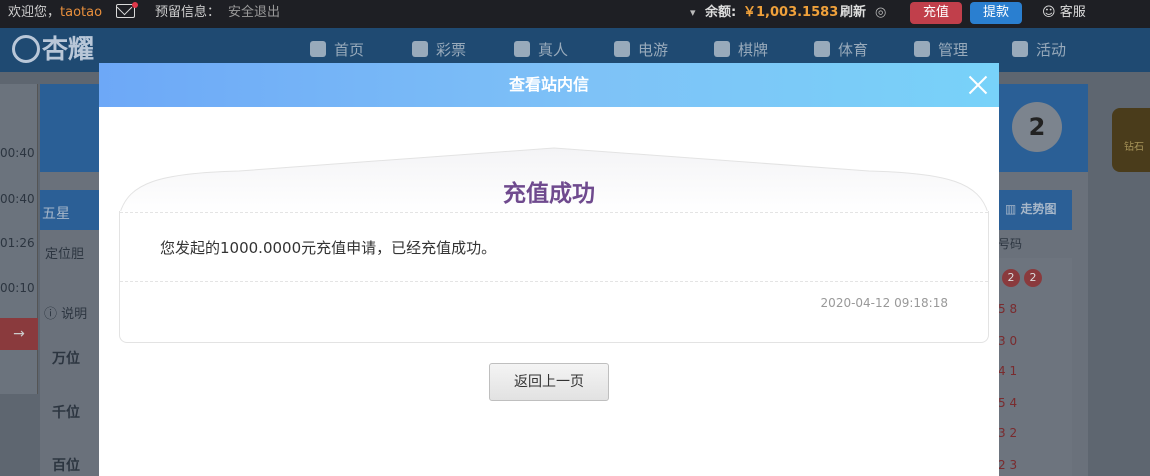  Describe the element at coordinates (1008, 465) in the screenshot. I see `history-row: 2 3` at that location.